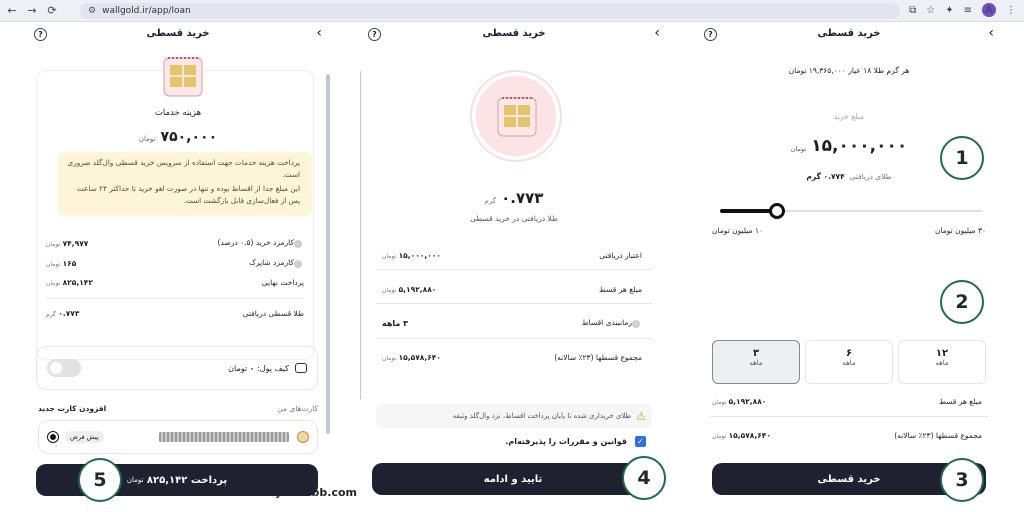 The image size is (1024, 512). I want to click on step-marker-2: 2, so click(962, 302).